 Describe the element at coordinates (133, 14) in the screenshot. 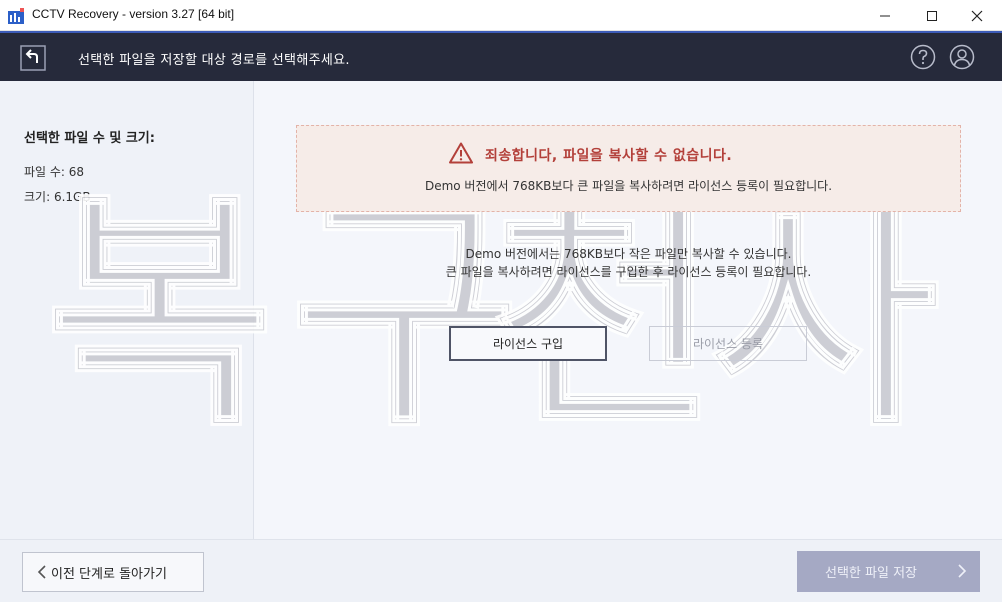

I see `window-title: CCTV Recovery - version 3.27 [64 bit]` at that location.